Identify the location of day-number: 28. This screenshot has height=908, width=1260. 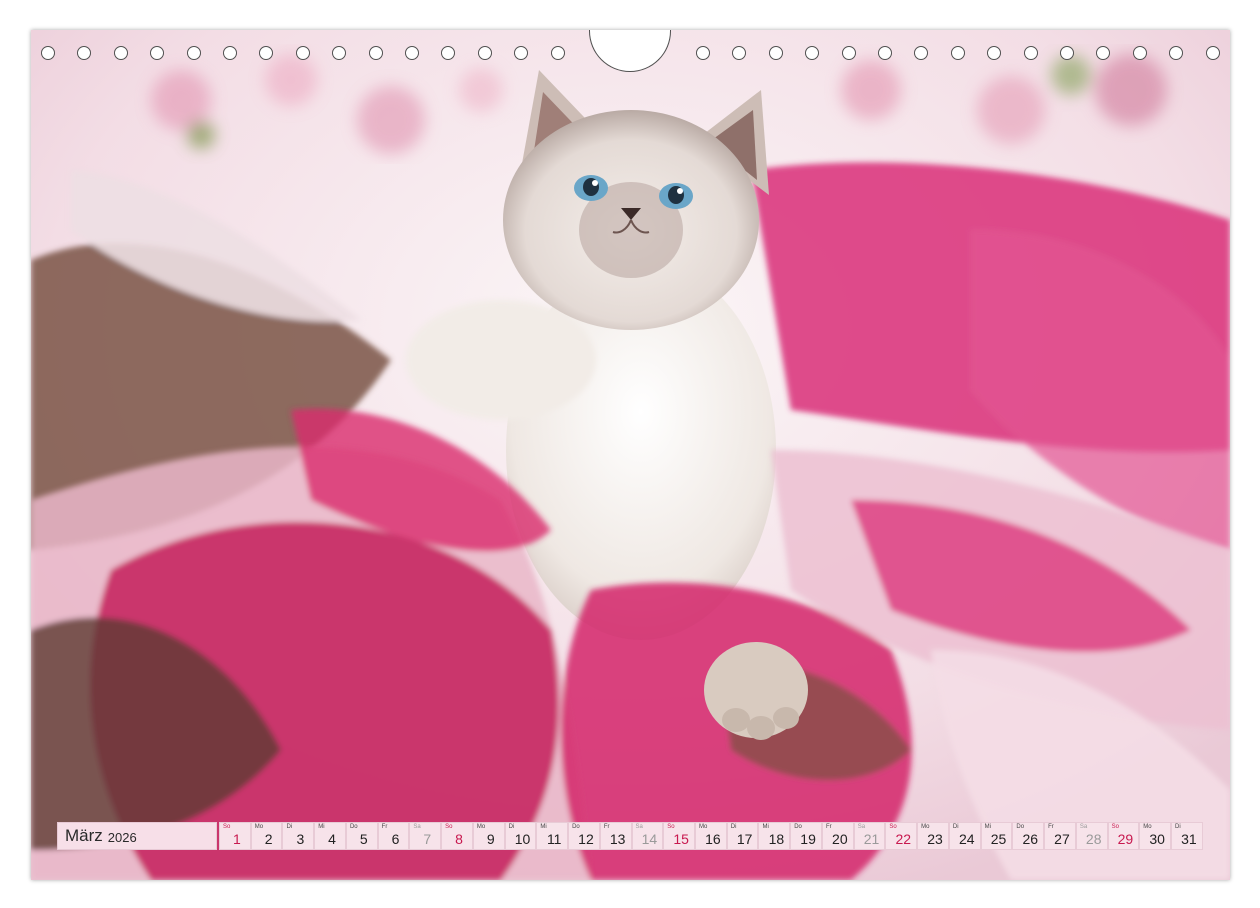
(1093, 839).